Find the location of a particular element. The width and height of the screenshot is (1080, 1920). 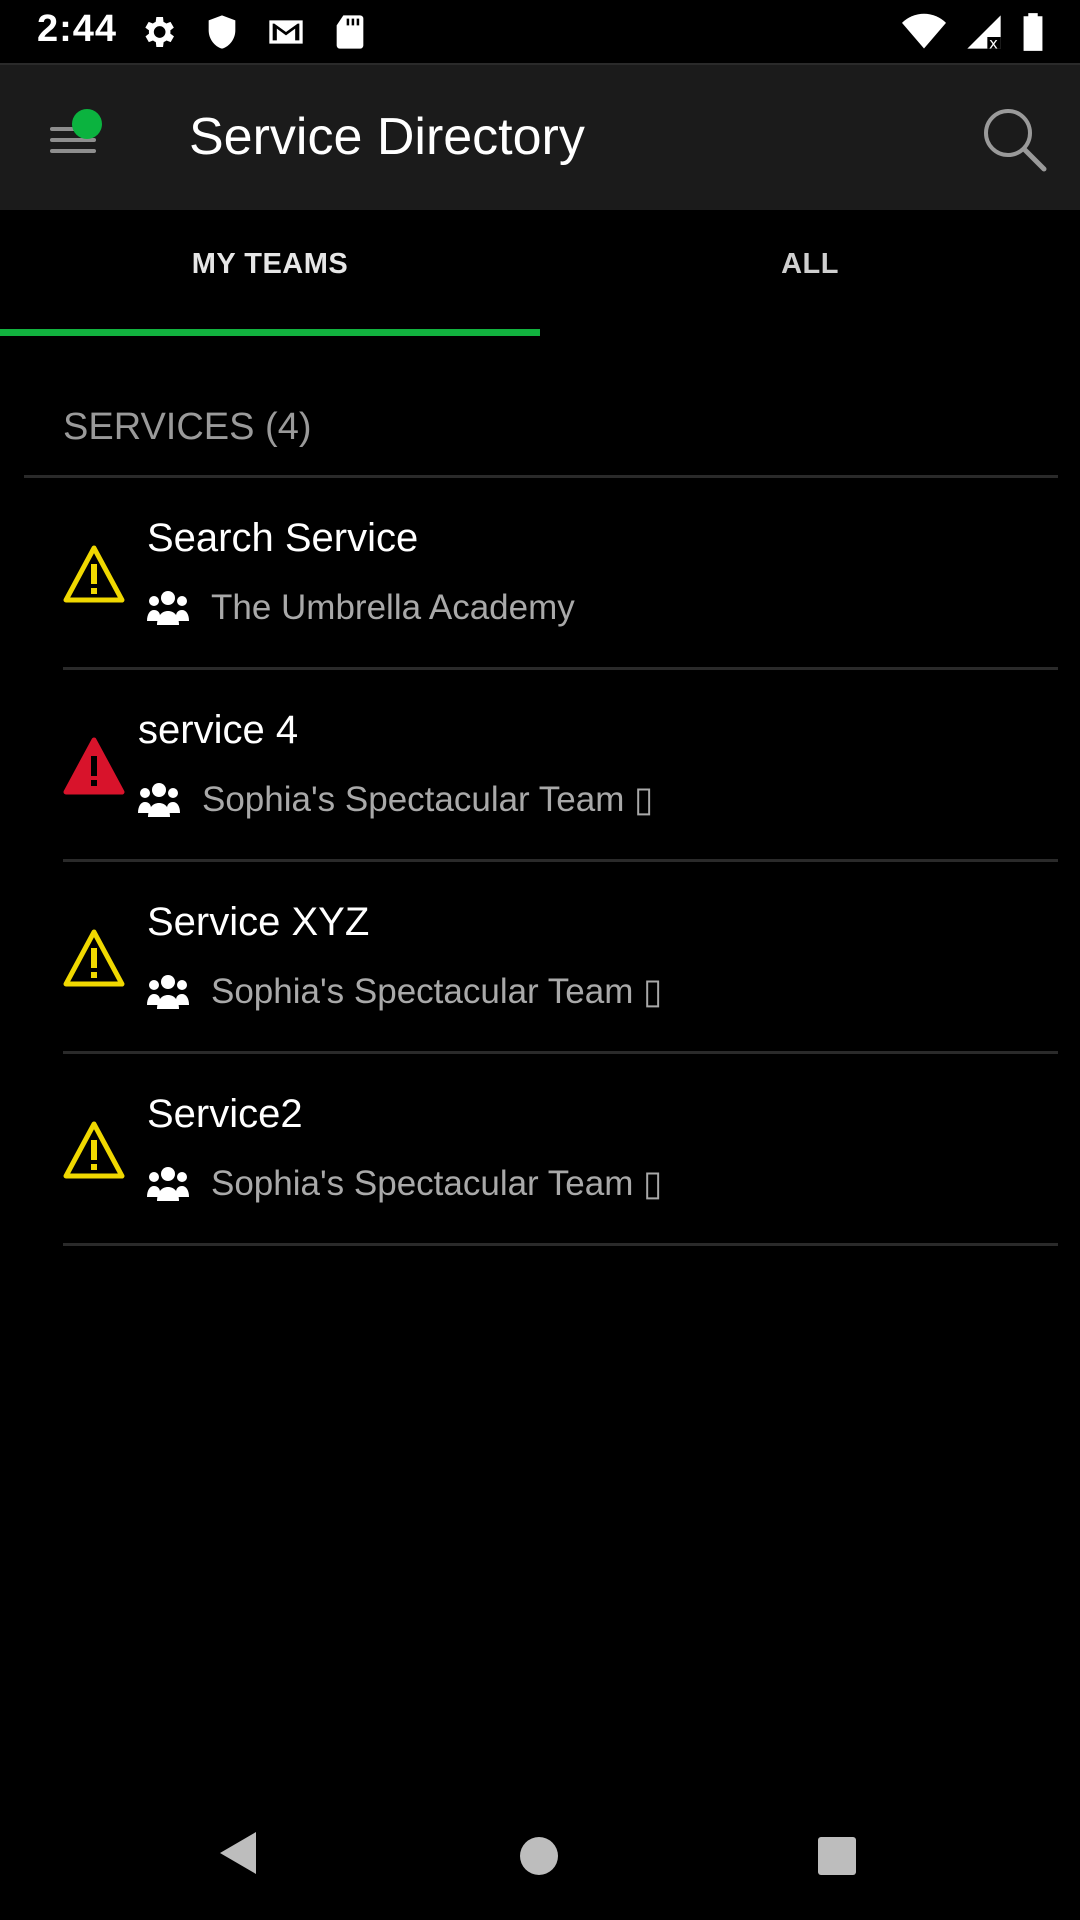

service-row: Service2 Sophia's Spectacular Team ▯ is located at coordinates (540, 1150).